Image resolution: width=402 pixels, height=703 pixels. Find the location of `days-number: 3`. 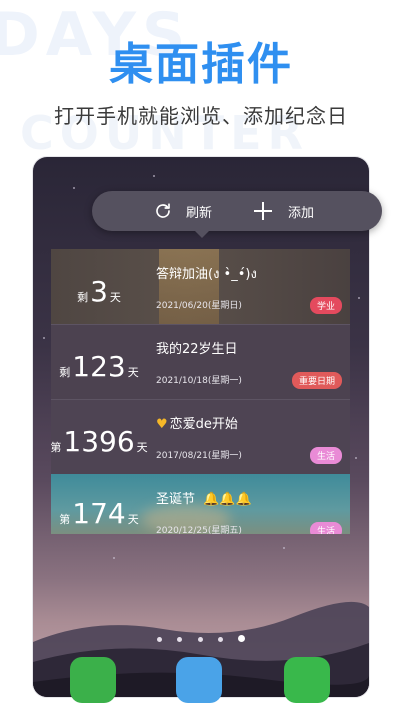

days-number: 3 is located at coordinates (99, 291).